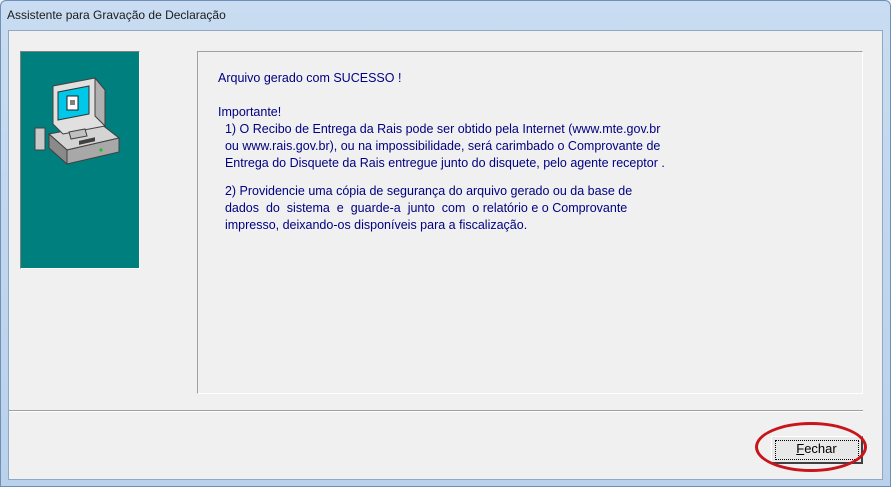  Describe the element at coordinates (436, 411) in the screenshot. I see `separator-line` at that location.